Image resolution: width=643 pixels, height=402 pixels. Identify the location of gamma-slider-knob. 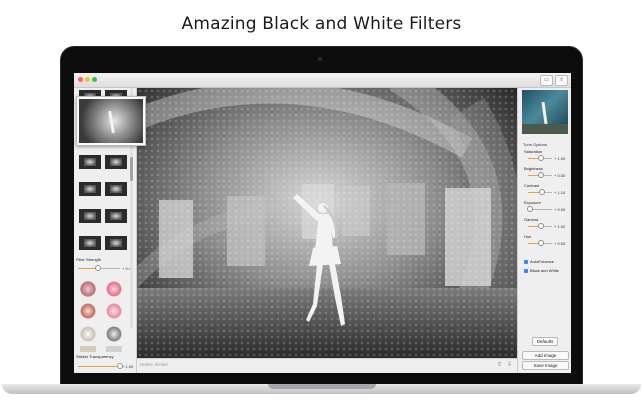
(541, 226).